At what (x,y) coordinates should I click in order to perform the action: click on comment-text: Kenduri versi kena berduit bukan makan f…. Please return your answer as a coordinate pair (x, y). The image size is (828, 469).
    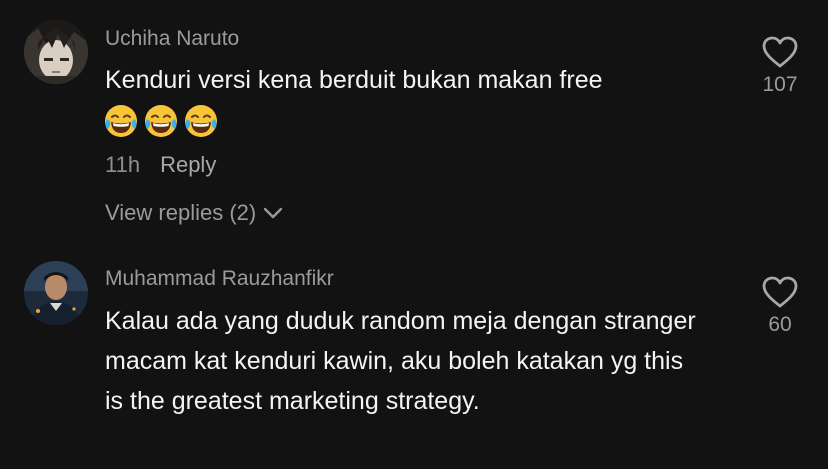
    Looking at the image, I should click on (354, 80).